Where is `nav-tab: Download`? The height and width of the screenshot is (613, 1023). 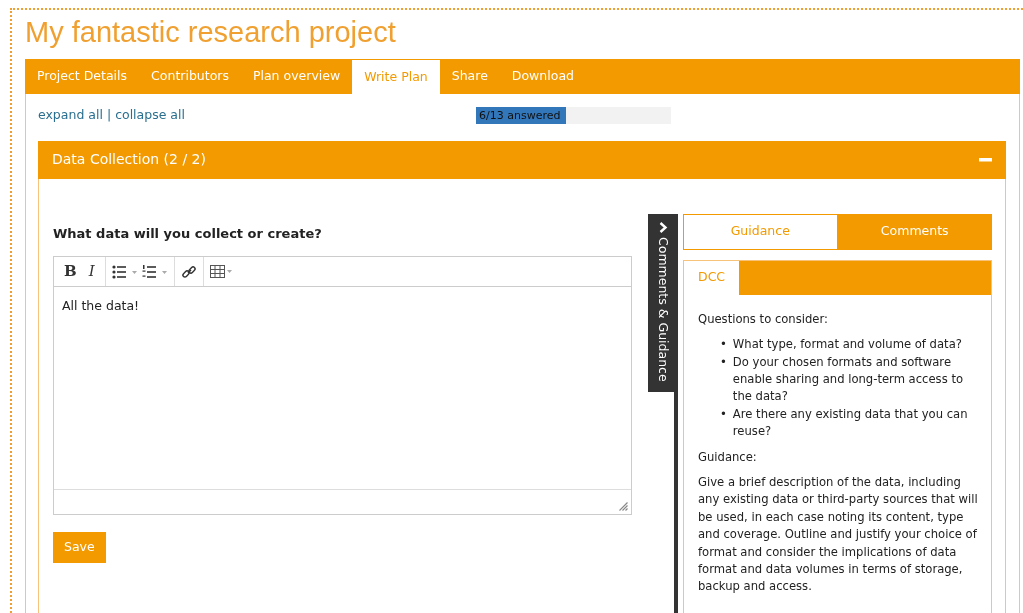
nav-tab: Download is located at coordinates (542, 76).